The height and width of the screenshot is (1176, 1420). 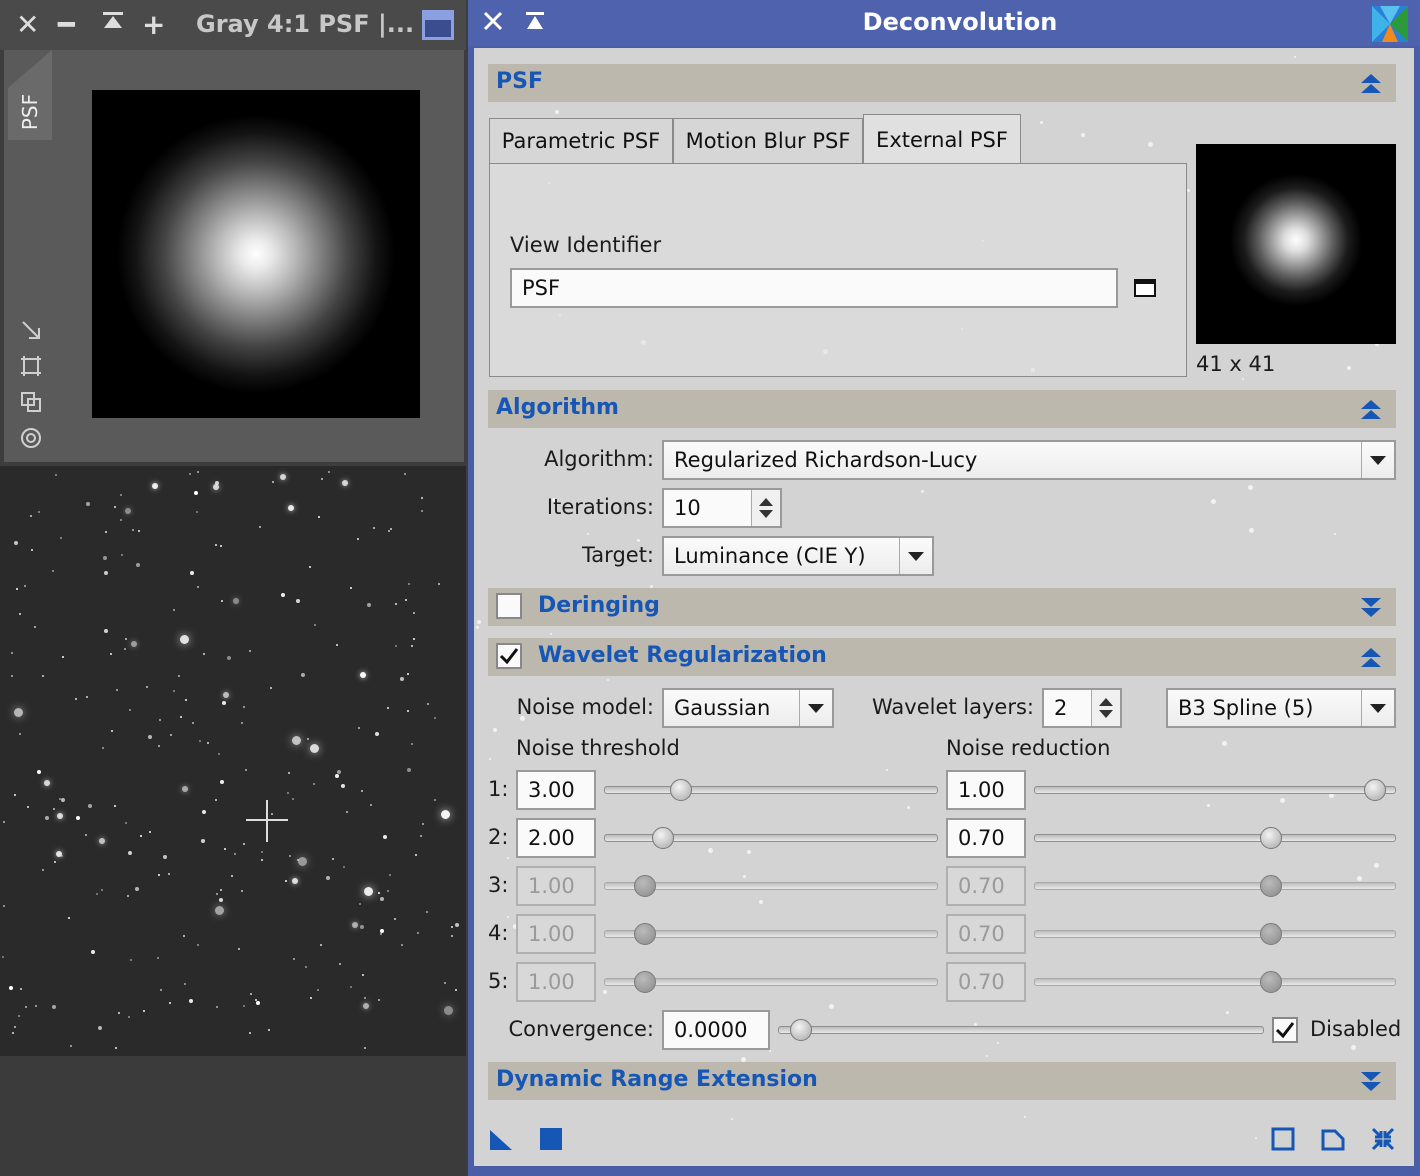 What do you see at coordinates (509, 606) in the screenshot?
I see `deringing-checkbox` at bounding box center [509, 606].